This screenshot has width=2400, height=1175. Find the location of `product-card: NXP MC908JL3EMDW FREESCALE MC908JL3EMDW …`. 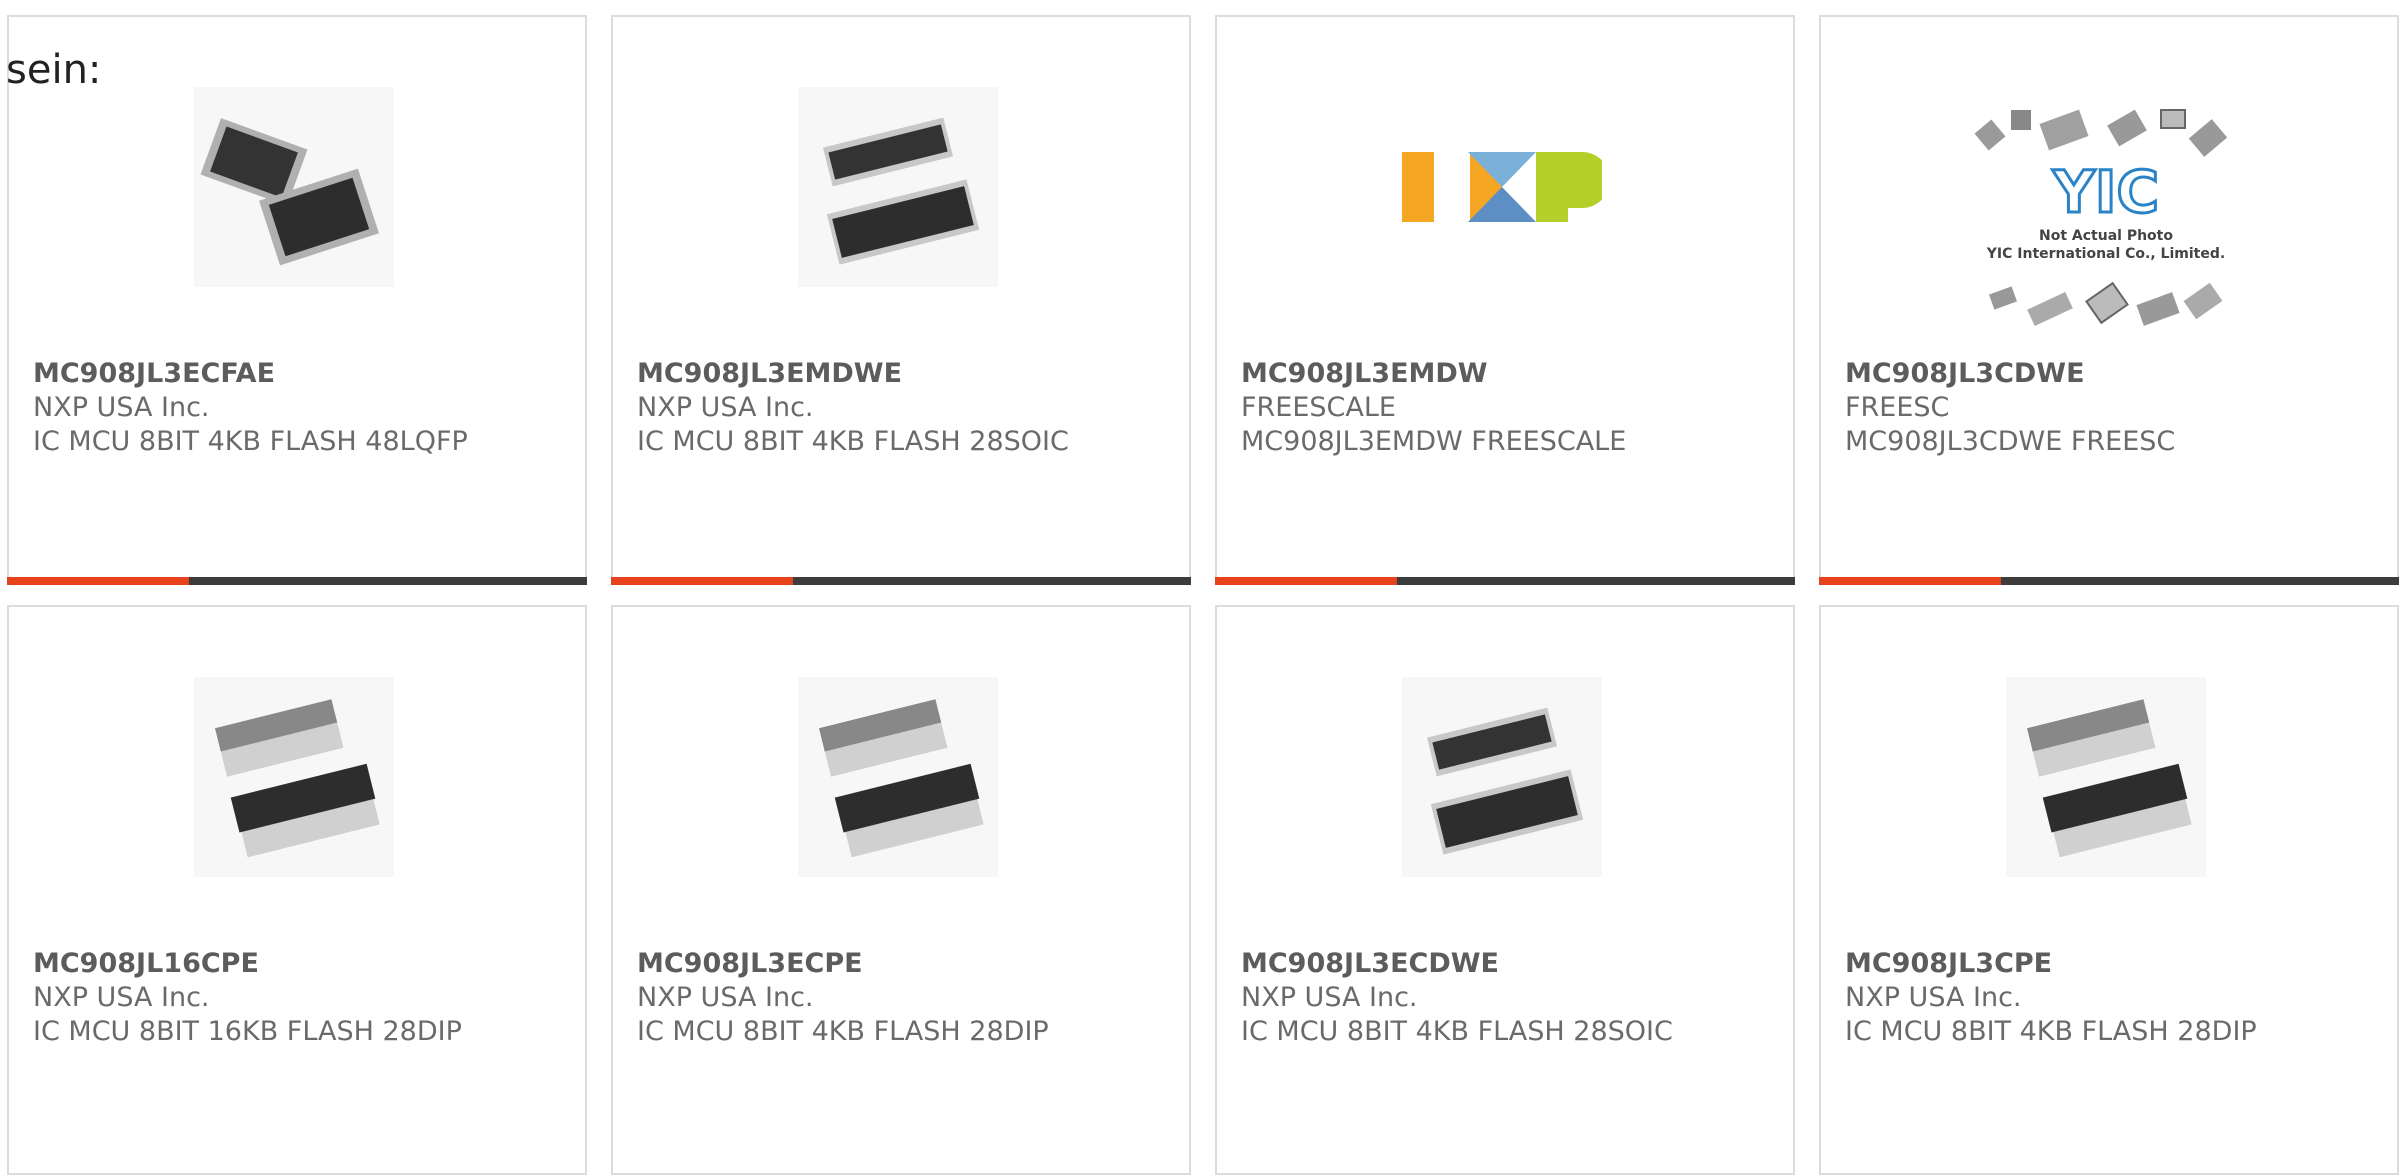

product-card: NXP MC908JL3EMDW FREESCALE MC908JL3EMDW … is located at coordinates (1505, 300).